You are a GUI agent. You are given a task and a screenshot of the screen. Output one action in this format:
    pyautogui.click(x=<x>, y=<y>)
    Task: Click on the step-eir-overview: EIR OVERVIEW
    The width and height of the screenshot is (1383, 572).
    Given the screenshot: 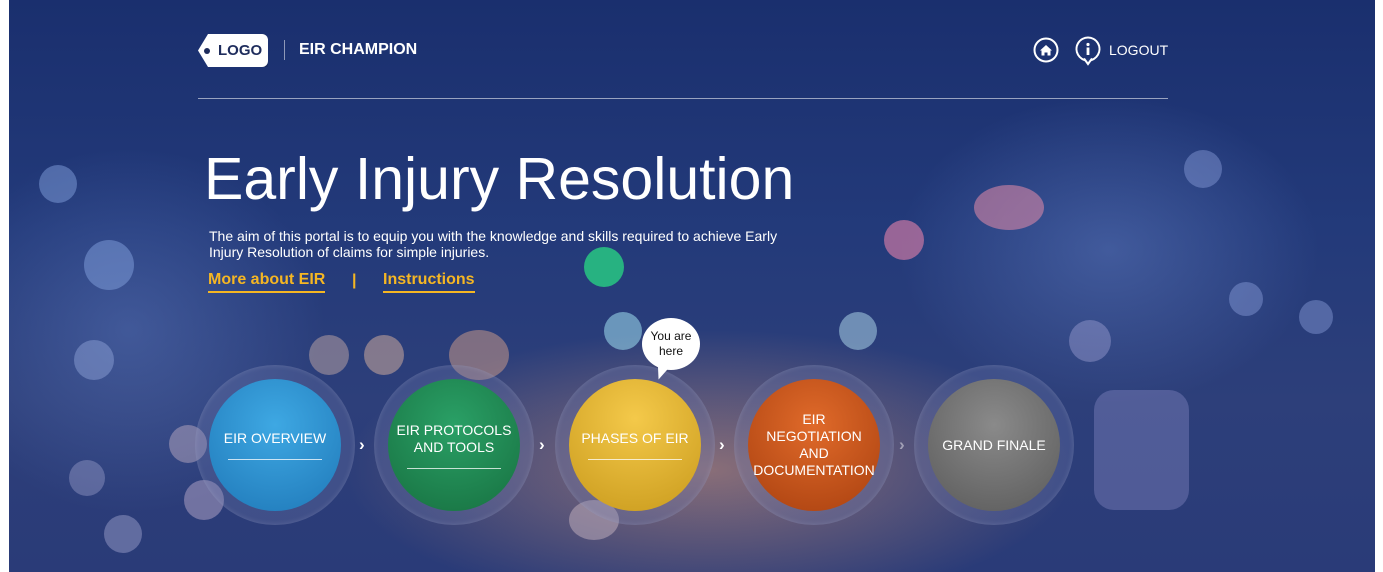 What is the action you would take?
    pyautogui.click(x=275, y=445)
    